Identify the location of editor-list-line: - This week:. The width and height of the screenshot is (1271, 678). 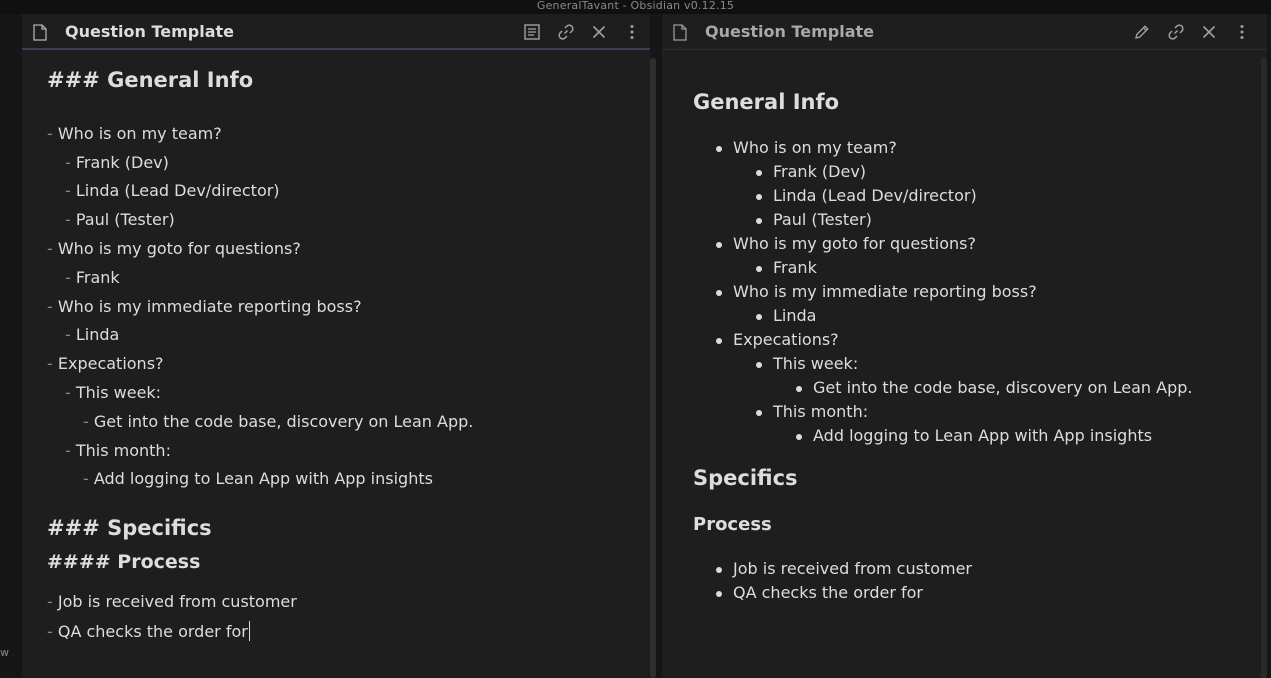
(113, 392).